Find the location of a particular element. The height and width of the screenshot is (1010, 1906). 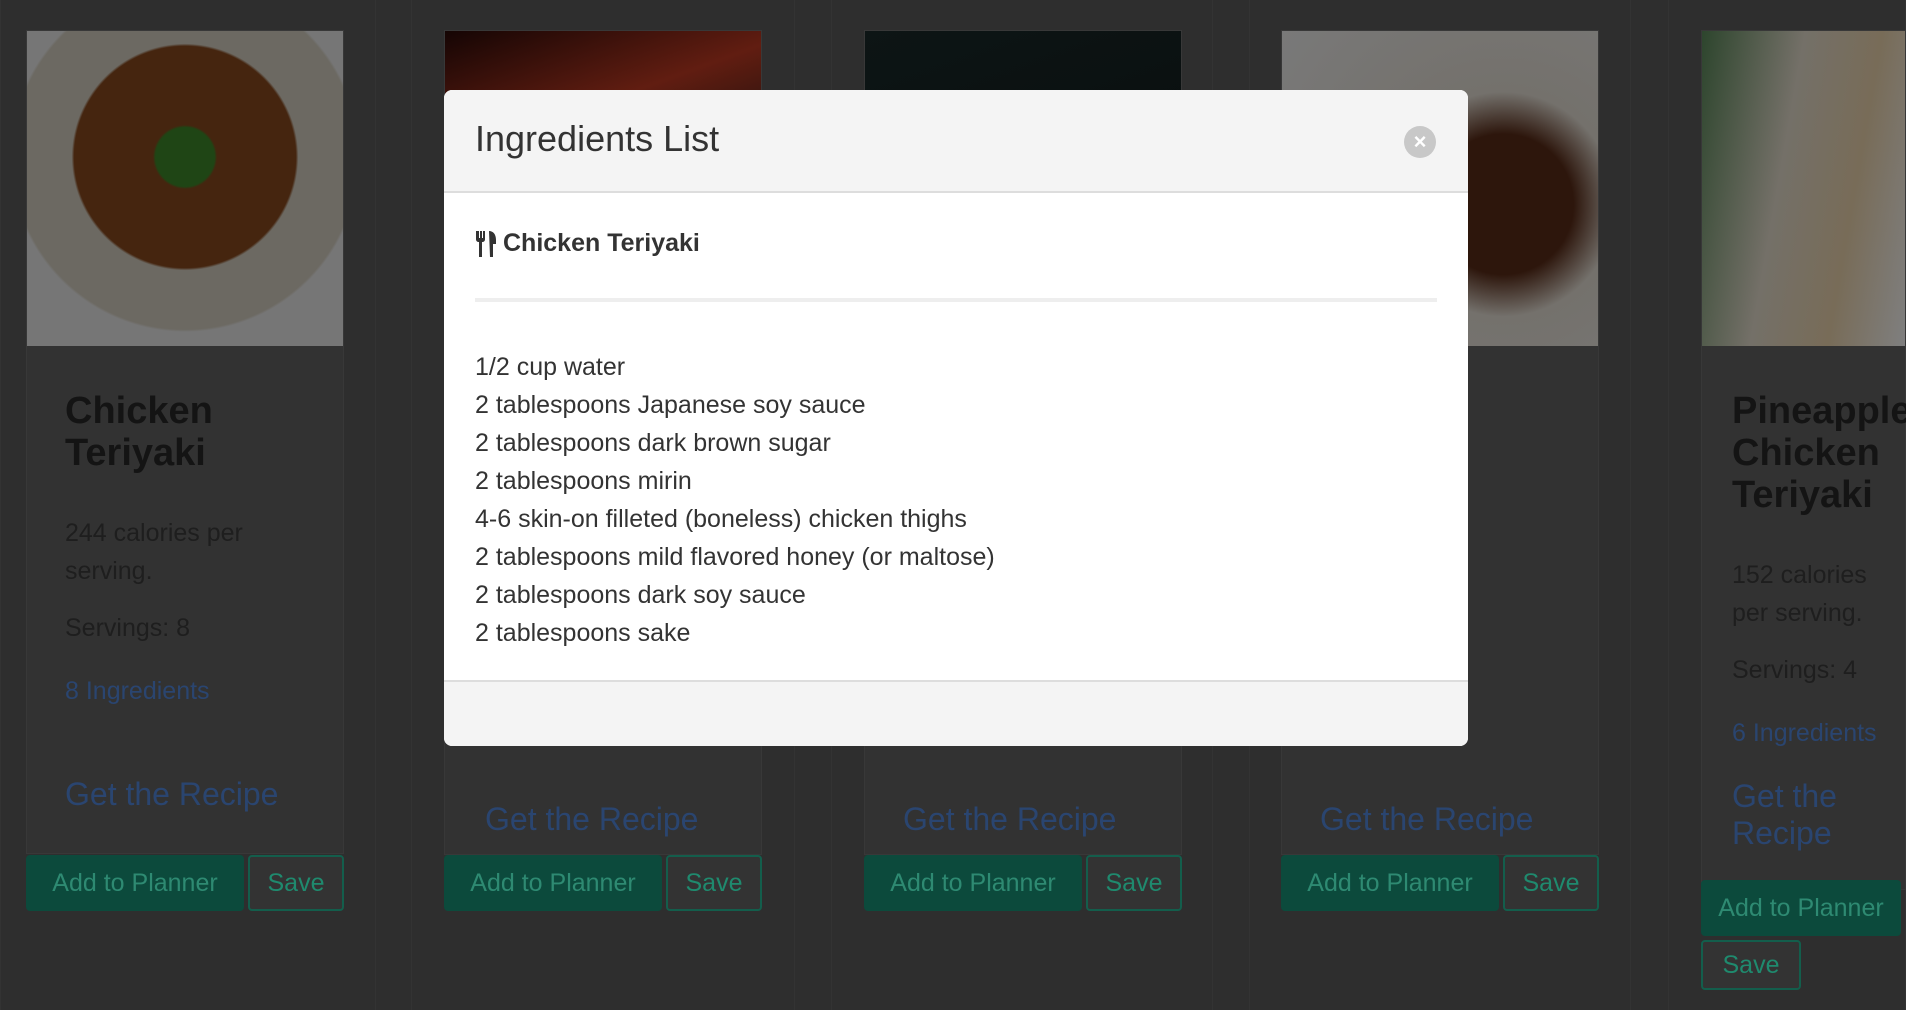

close-icon: × is located at coordinates (1420, 142).